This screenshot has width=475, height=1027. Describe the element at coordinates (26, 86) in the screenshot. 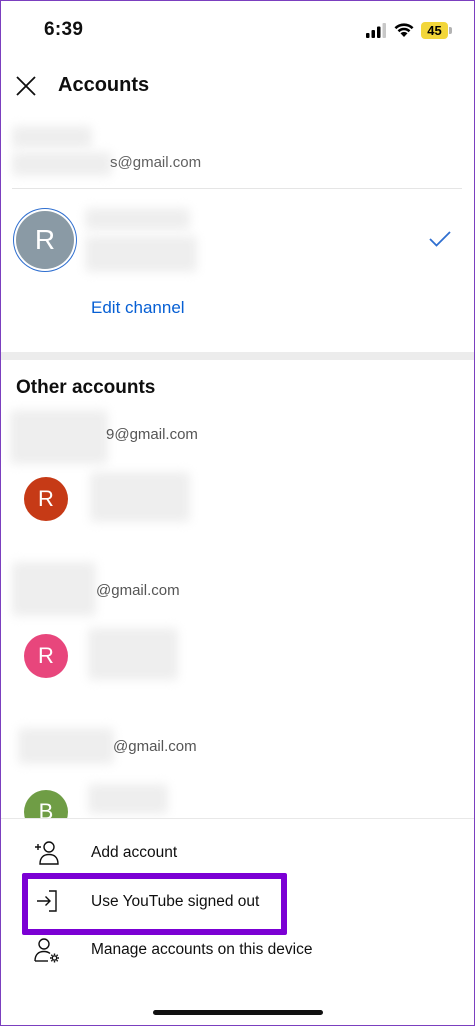

I see `close-icon` at that location.